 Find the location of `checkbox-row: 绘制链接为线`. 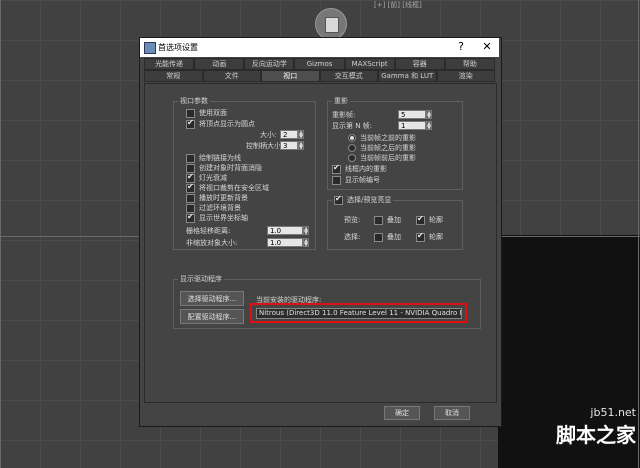

checkbox-row: 绘制链接为线 is located at coordinates (213, 158).